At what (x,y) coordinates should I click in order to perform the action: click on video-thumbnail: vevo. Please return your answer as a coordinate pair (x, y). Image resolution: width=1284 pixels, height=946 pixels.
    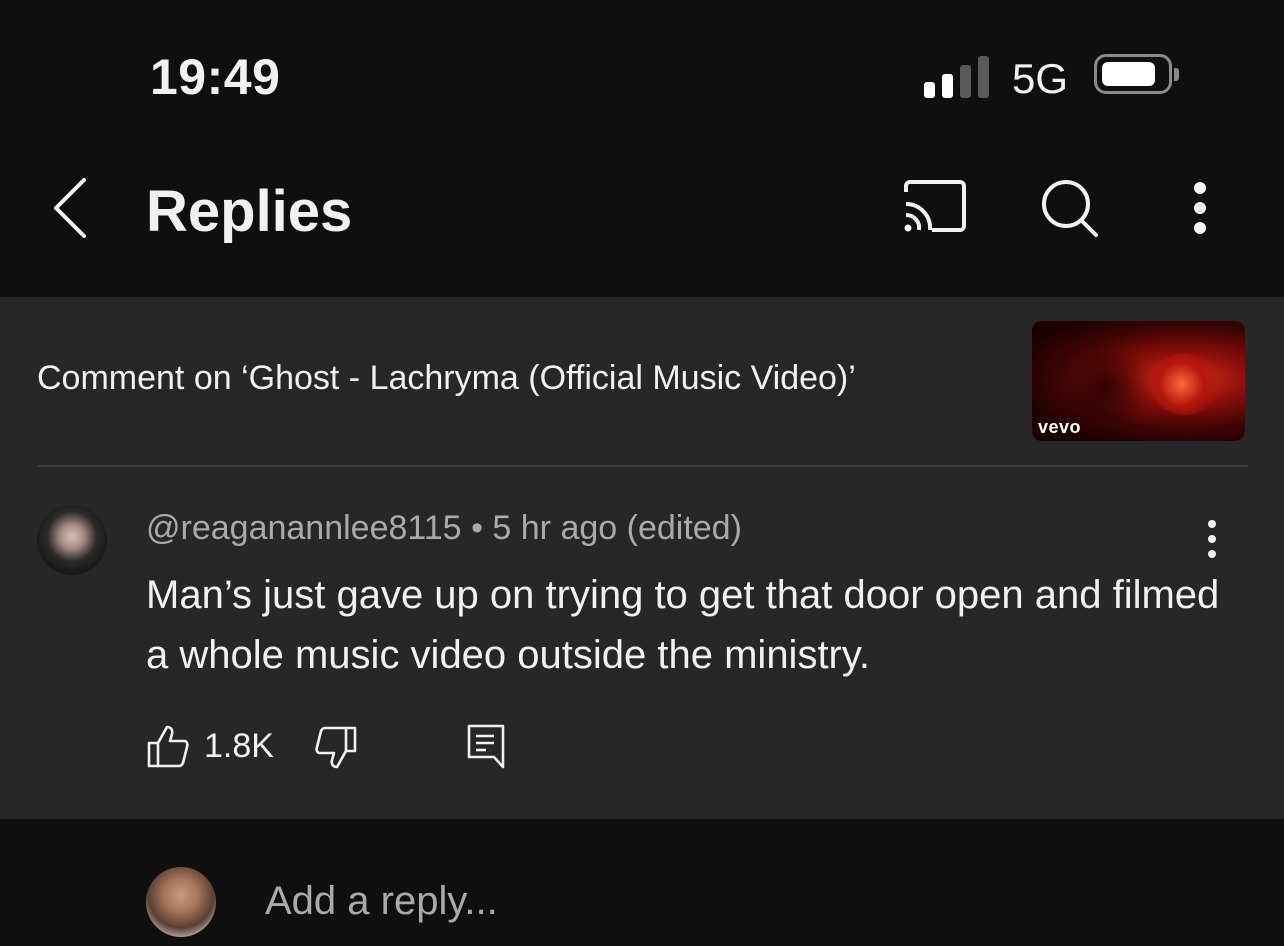
    Looking at the image, I should click on (1138, 381).